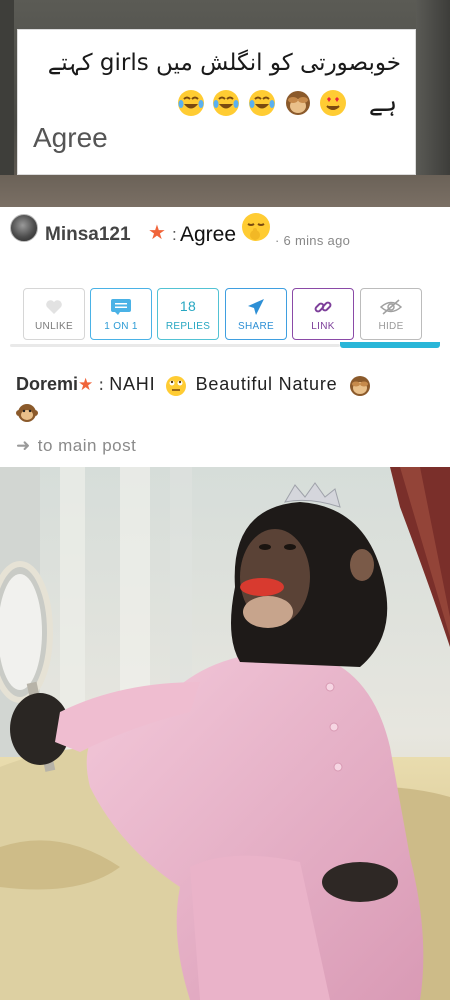 The width and height of the screenshot is (450, 1000). What do you see at coordinates (390, 345) in the screenshot?
I see `active-indicator` at bounding box center [390, 345].